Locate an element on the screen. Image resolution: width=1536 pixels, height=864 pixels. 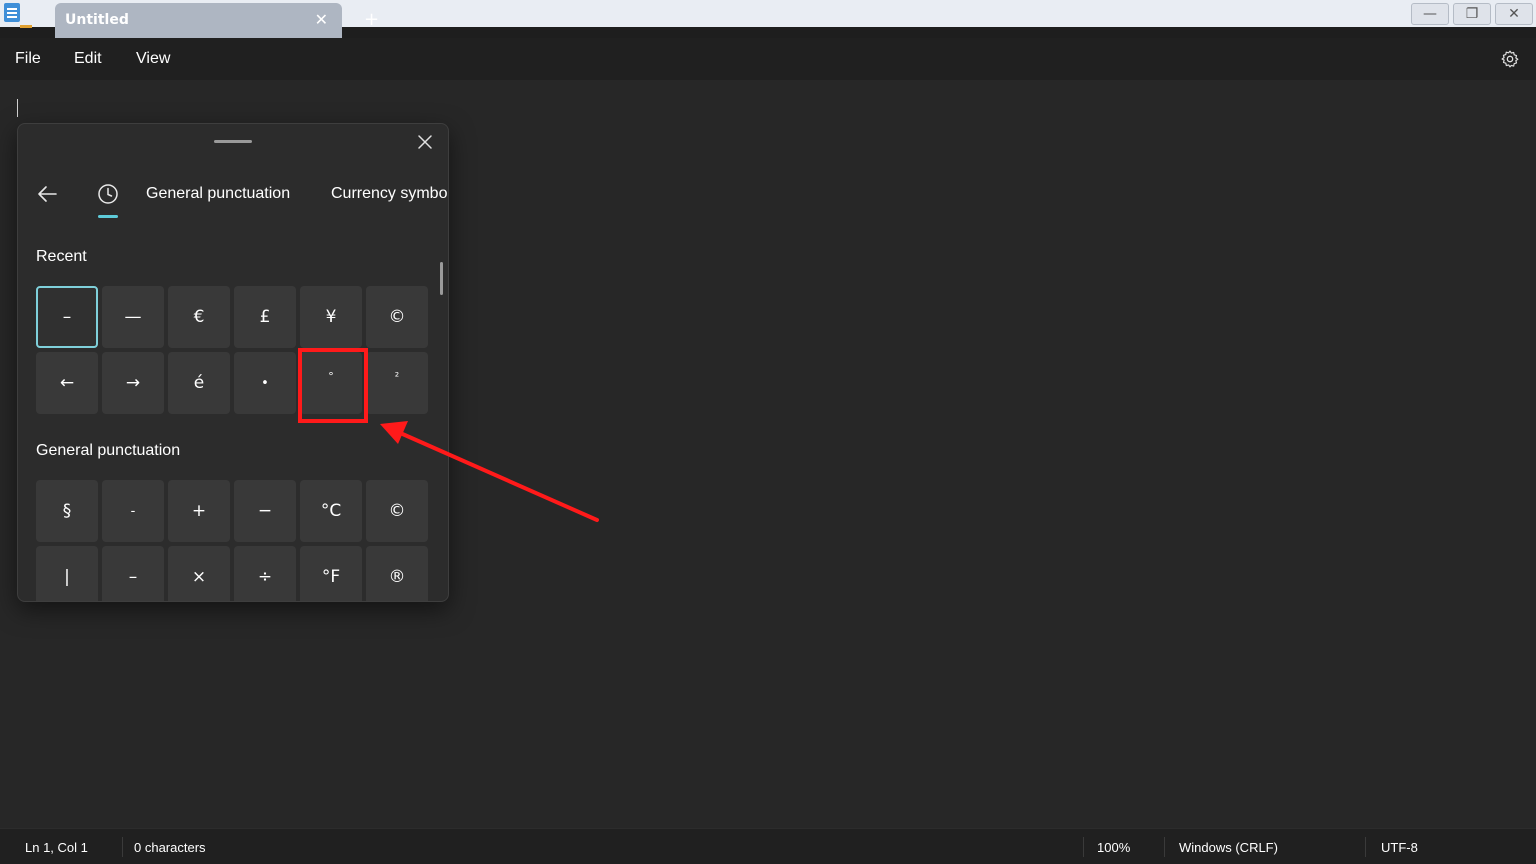
recent-symbol-grid: – — € £ ¥ © ← → é • ° ² is located at coordinates (232, 350).